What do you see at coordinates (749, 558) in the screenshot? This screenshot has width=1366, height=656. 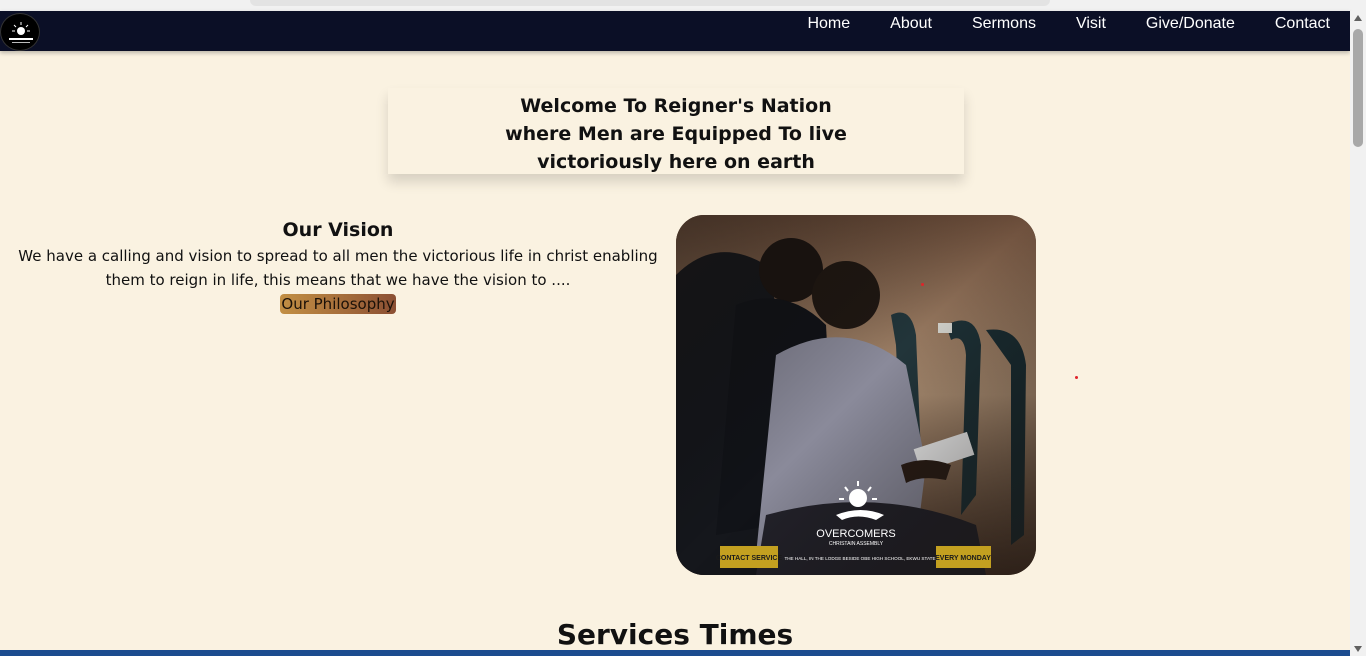 I see `photo-banner-left: CONTACT SERVICE` at bounding box center [749, 558].